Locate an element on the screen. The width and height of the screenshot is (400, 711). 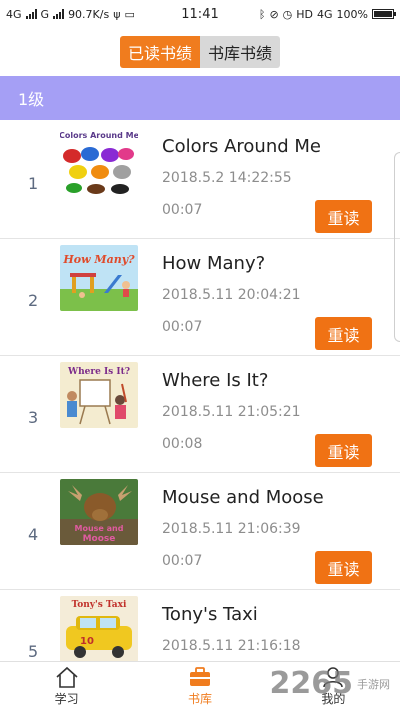
read-date: 2018.5.11 21:06:39 is located at coordinates (231, 529).